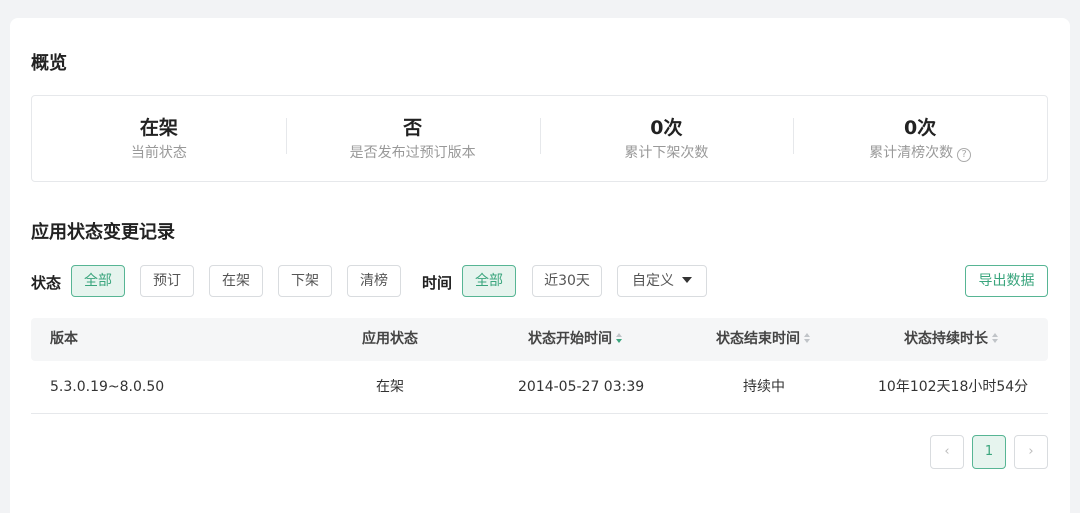  Describe the element at coordinates (103, 232) in the screenshot. I see `records-title: 应用状态变更记录` at that location.